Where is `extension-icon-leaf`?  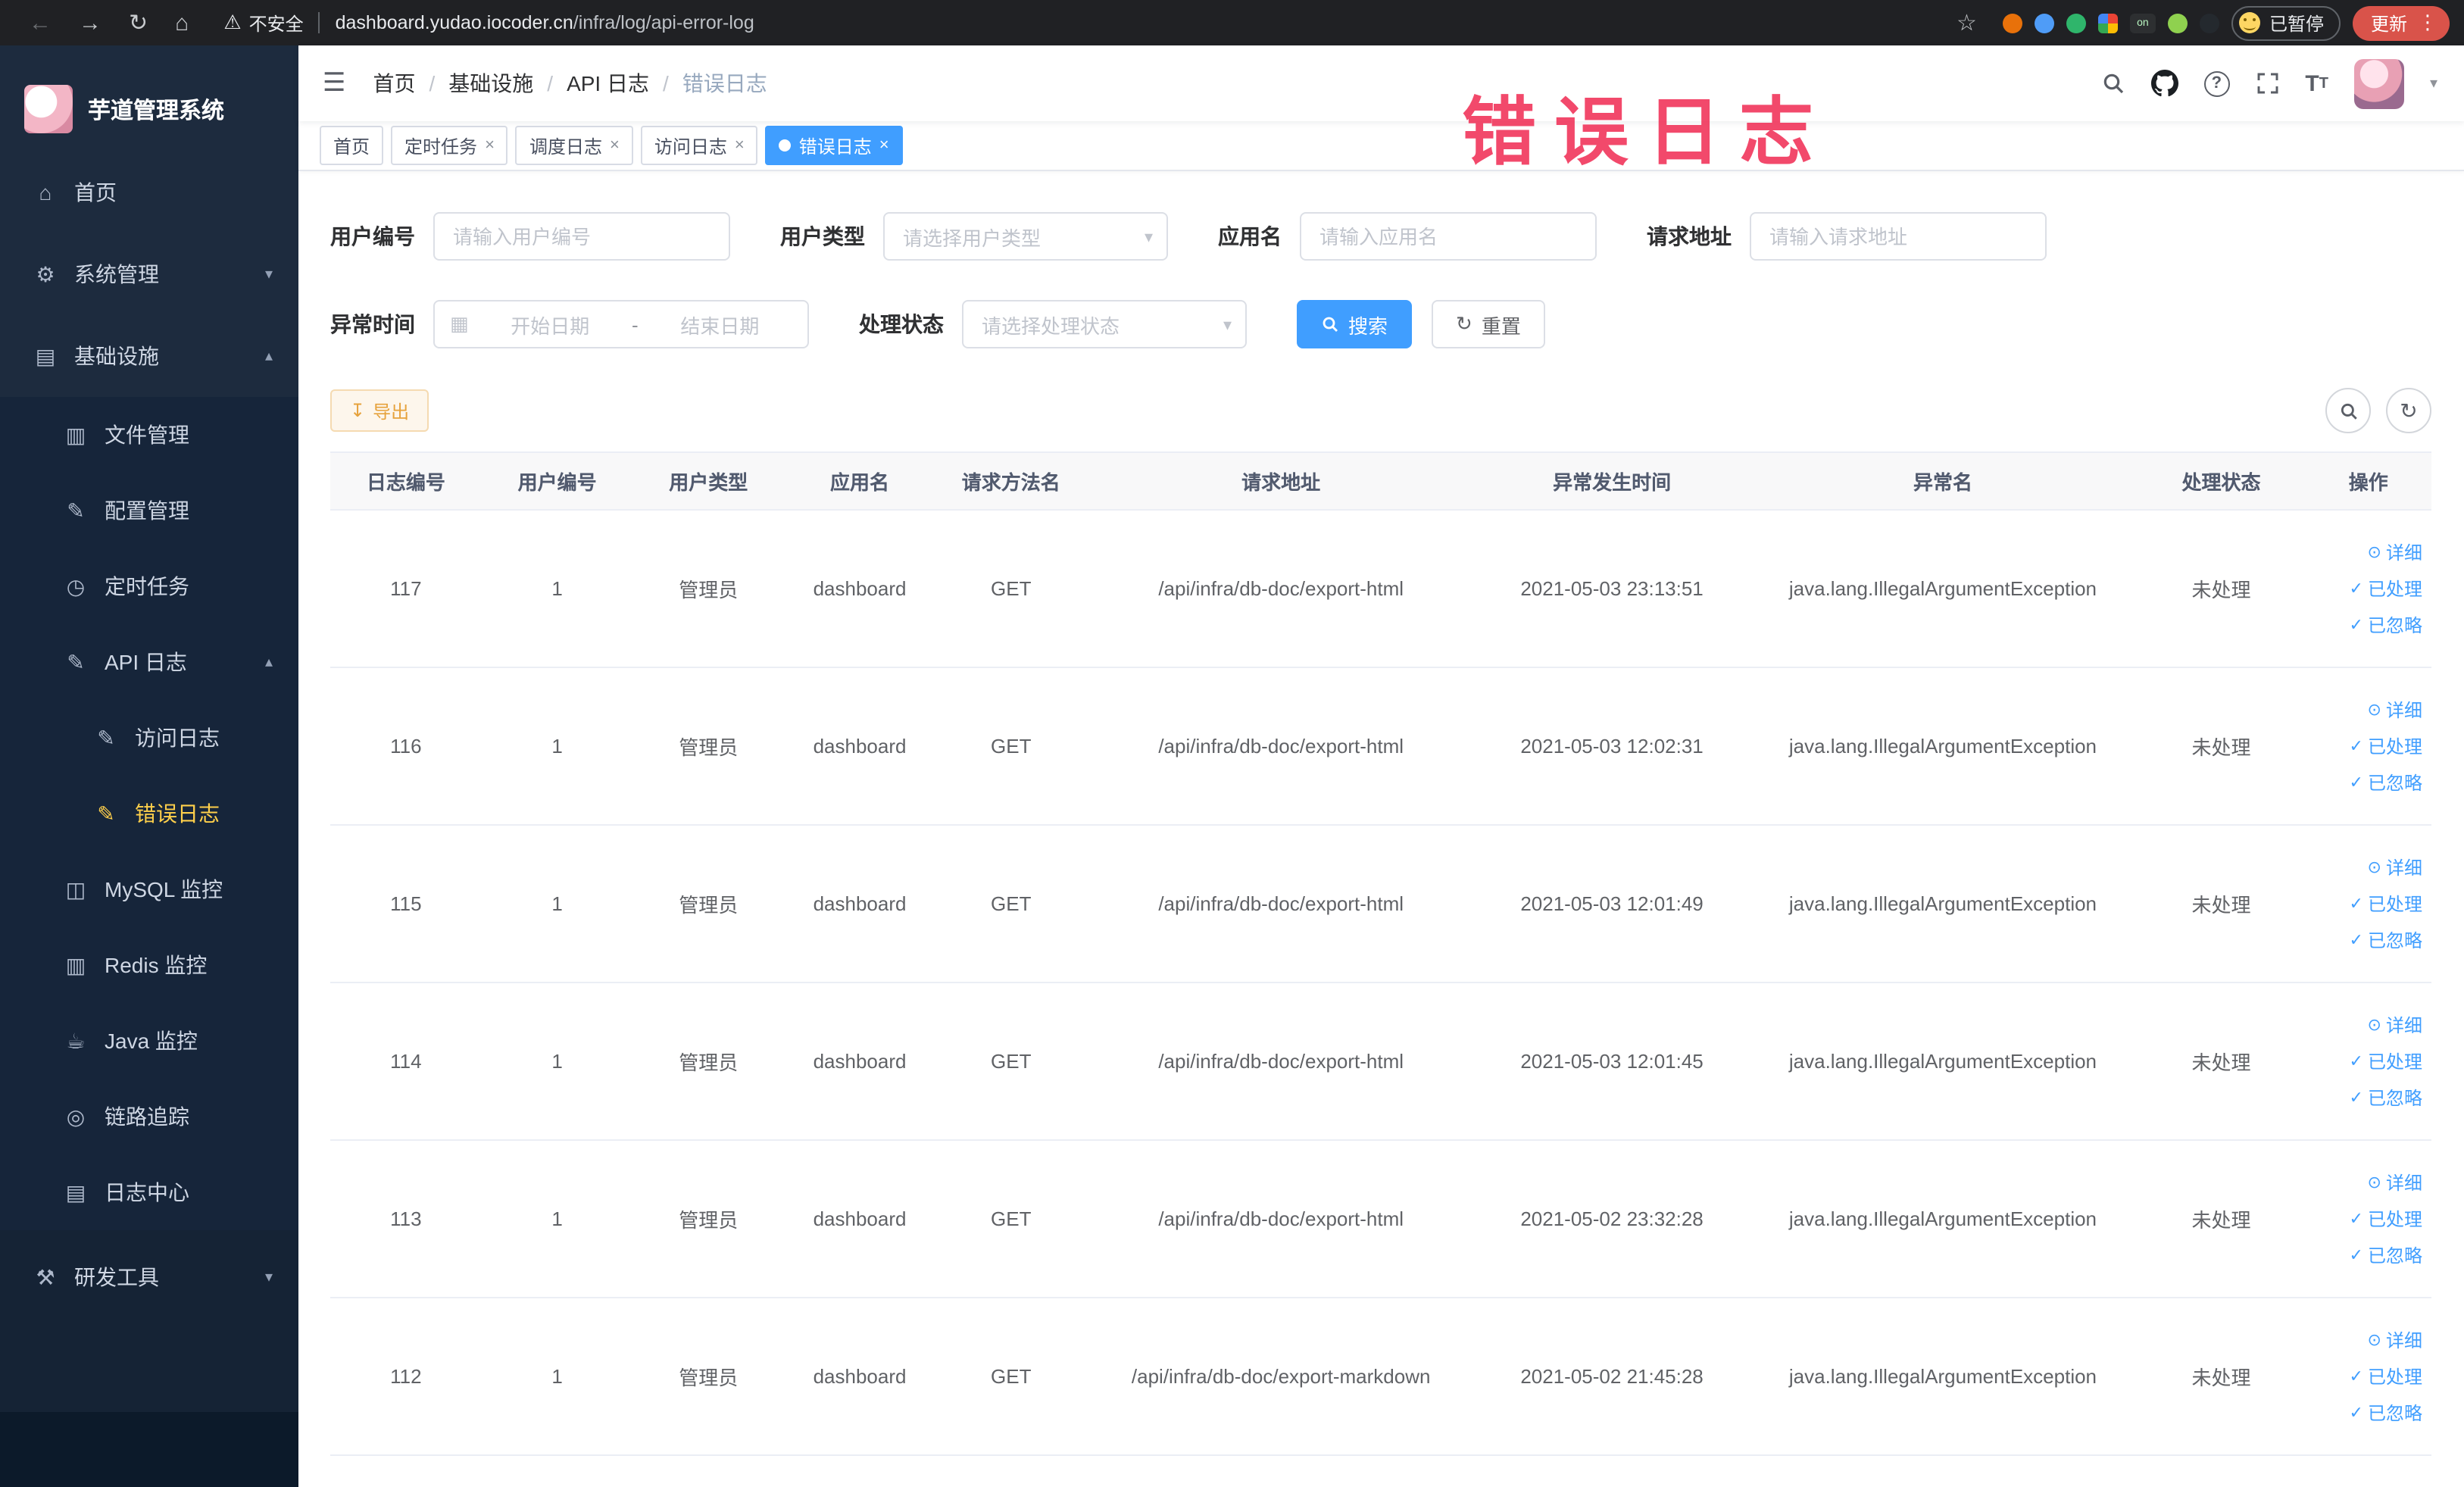 extension-icon-leaf is located at coordinates (2177, 23).